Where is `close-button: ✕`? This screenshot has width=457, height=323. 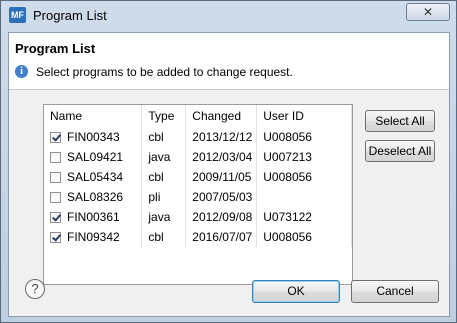
close-button: ✕ is located at coordinates (428, 12).